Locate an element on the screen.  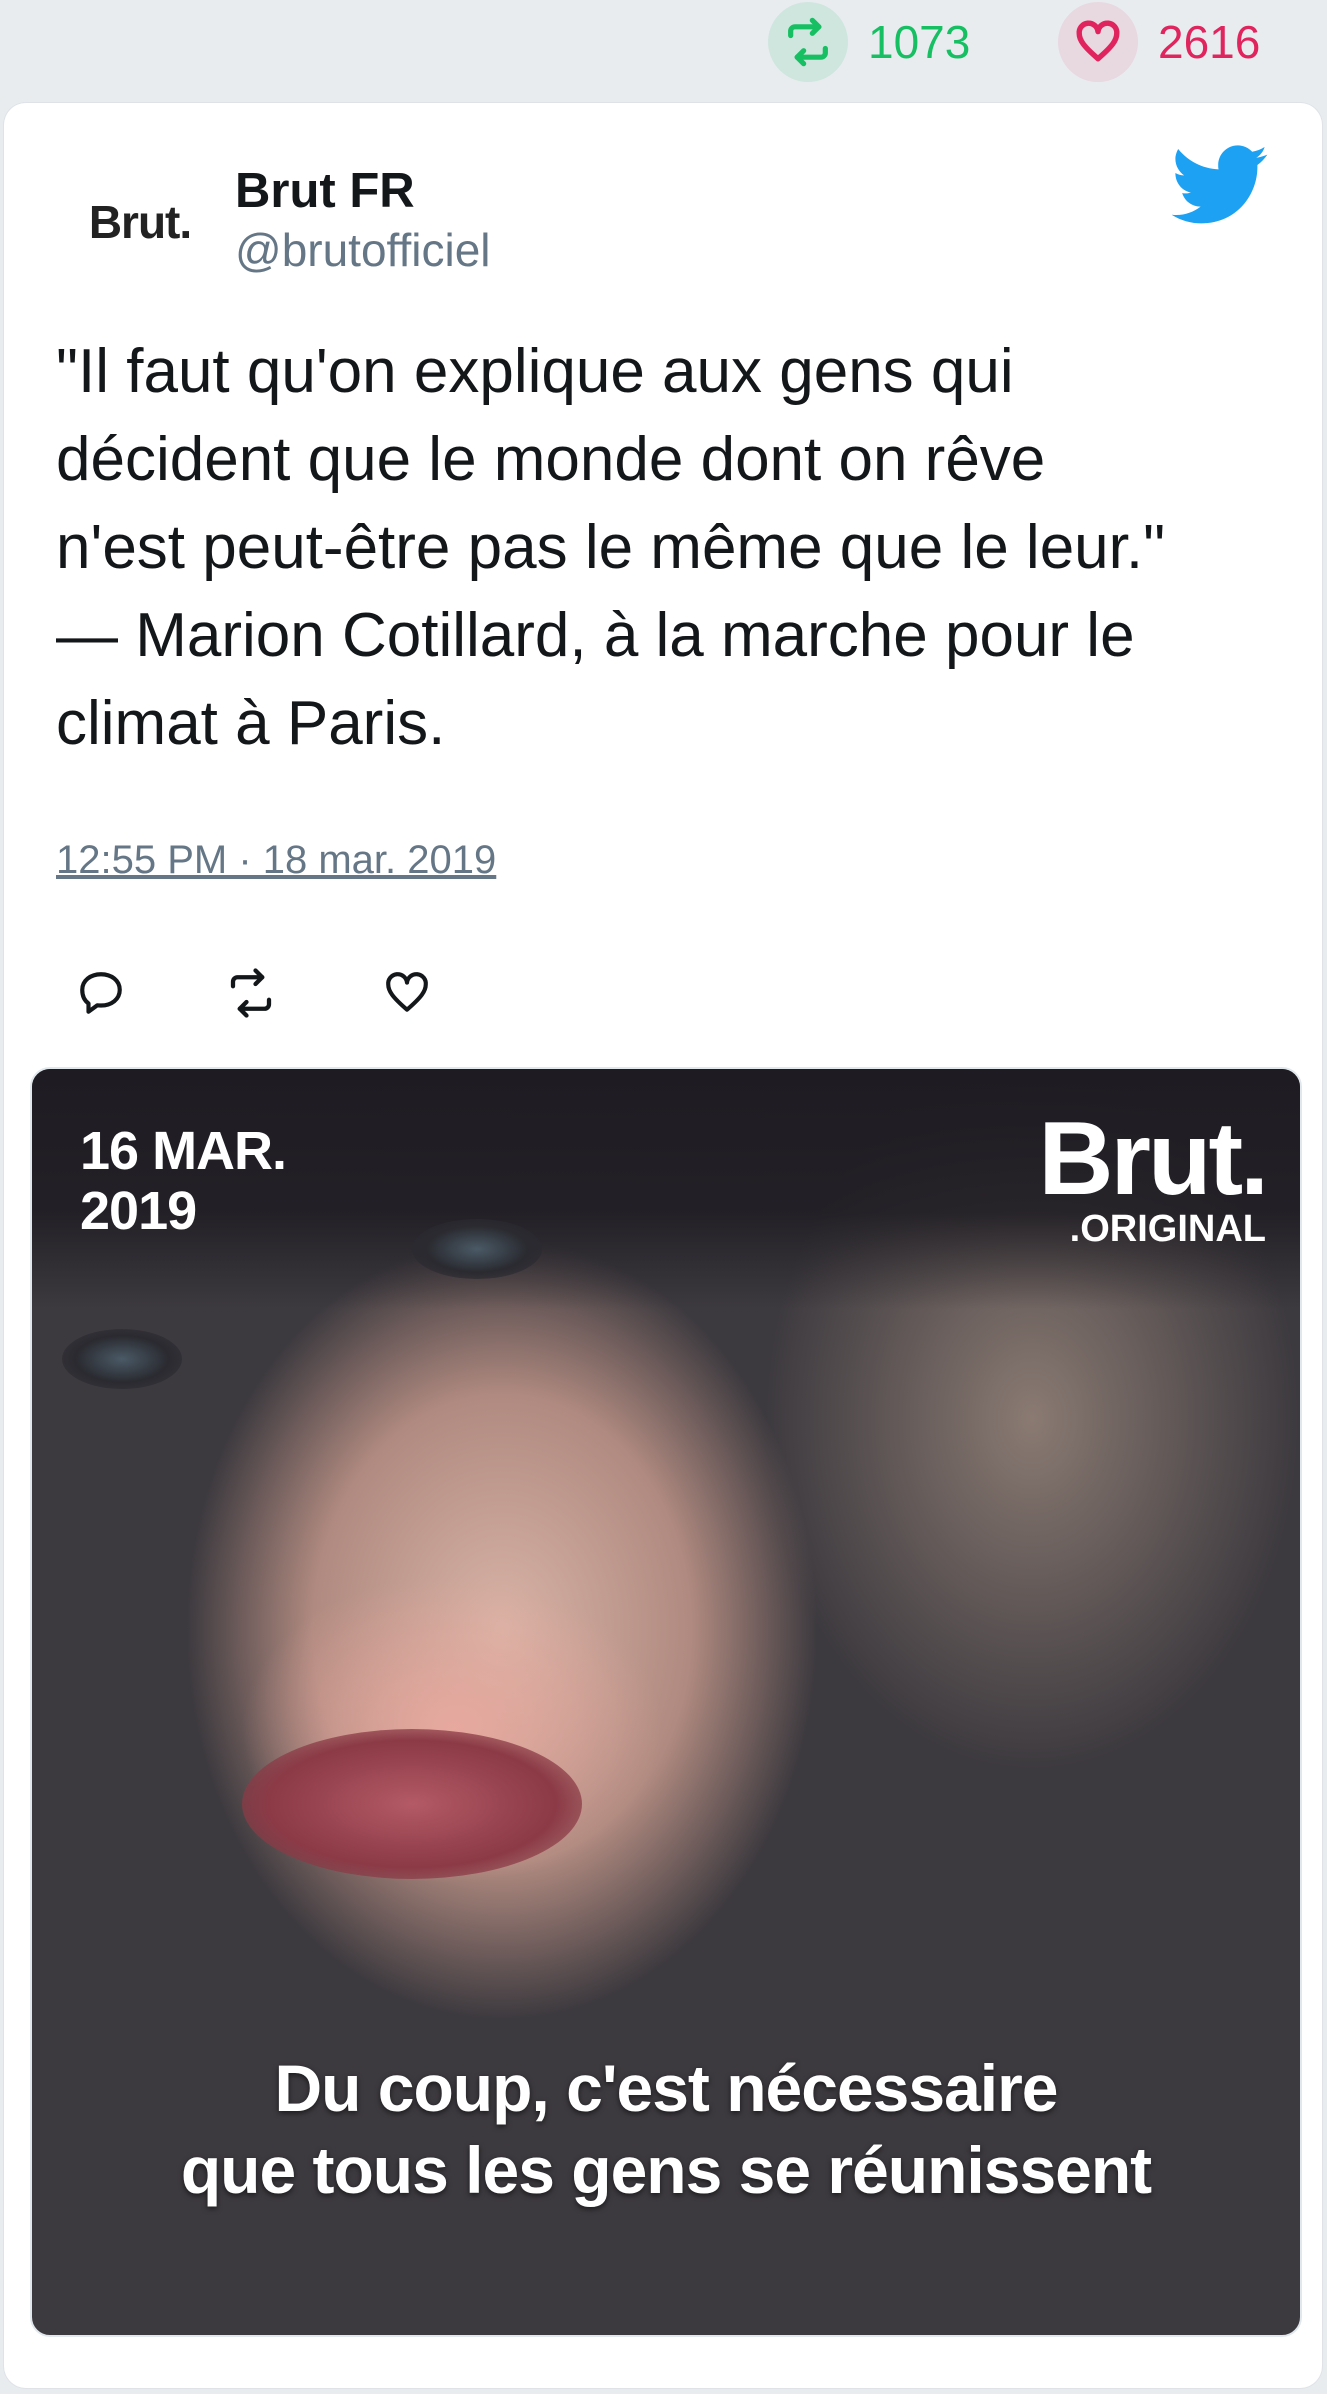
avatar: Brut. is located at coordinates (140, 222).